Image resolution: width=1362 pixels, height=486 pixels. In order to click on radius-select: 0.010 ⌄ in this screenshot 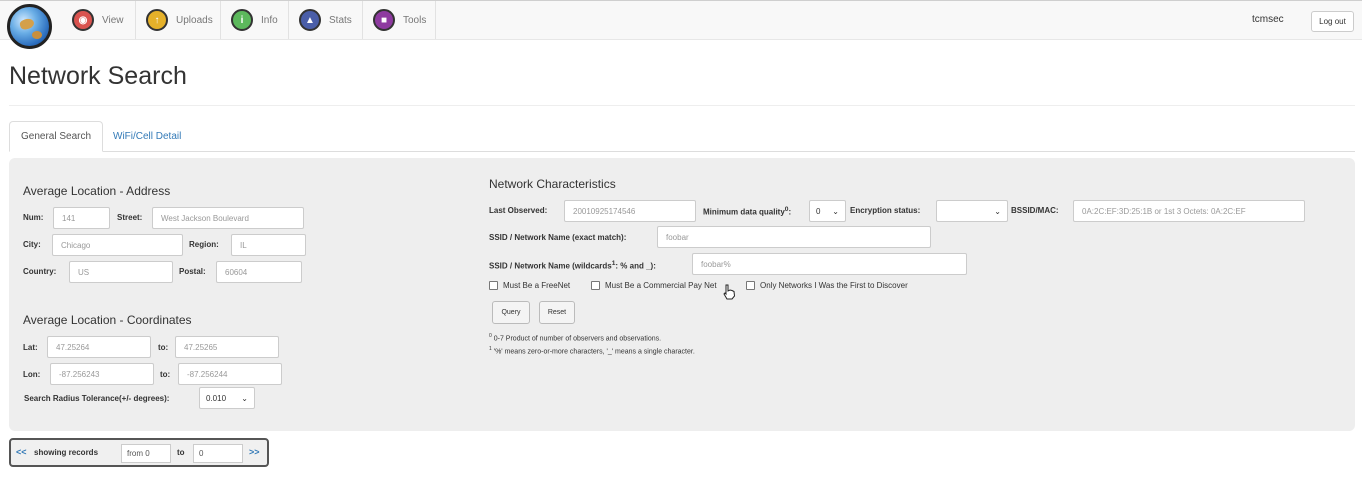, I will do `click(227, 398)`.